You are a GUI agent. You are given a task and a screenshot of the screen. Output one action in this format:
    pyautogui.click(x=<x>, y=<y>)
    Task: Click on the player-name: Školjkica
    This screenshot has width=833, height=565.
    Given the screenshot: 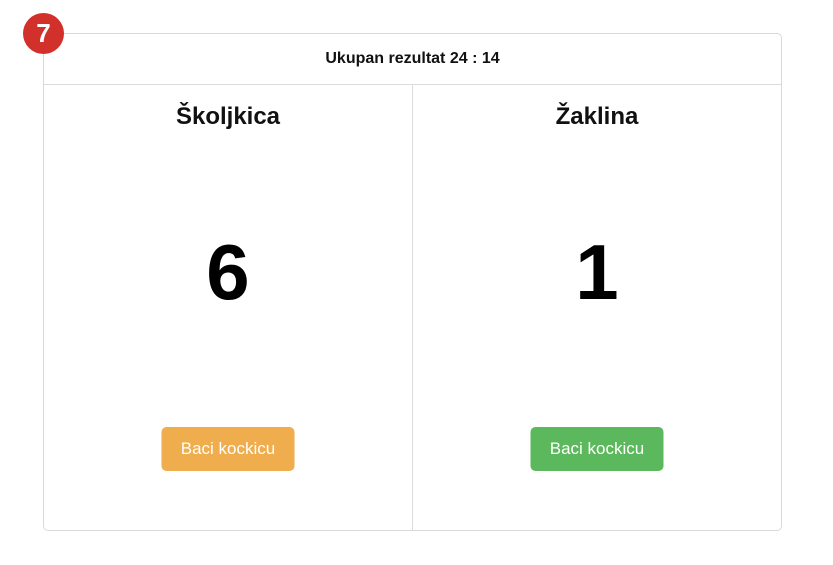 What is the action you would take?
    pyautogui.click(x=228, y=116)
    